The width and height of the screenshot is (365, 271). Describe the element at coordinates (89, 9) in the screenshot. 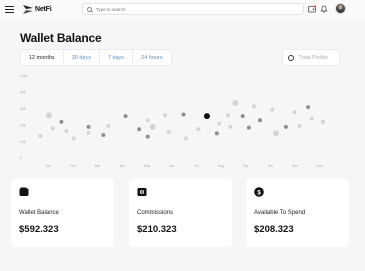

I see `search-icon` at that location.